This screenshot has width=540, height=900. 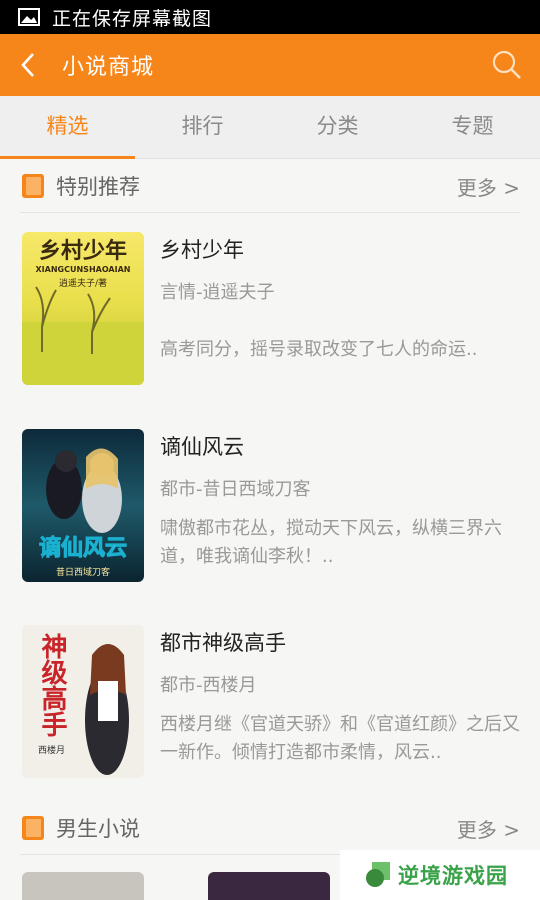 I want to click on cover-subtitle: XIANGCUNSHAOAIAN, so click(x=83, y=269).